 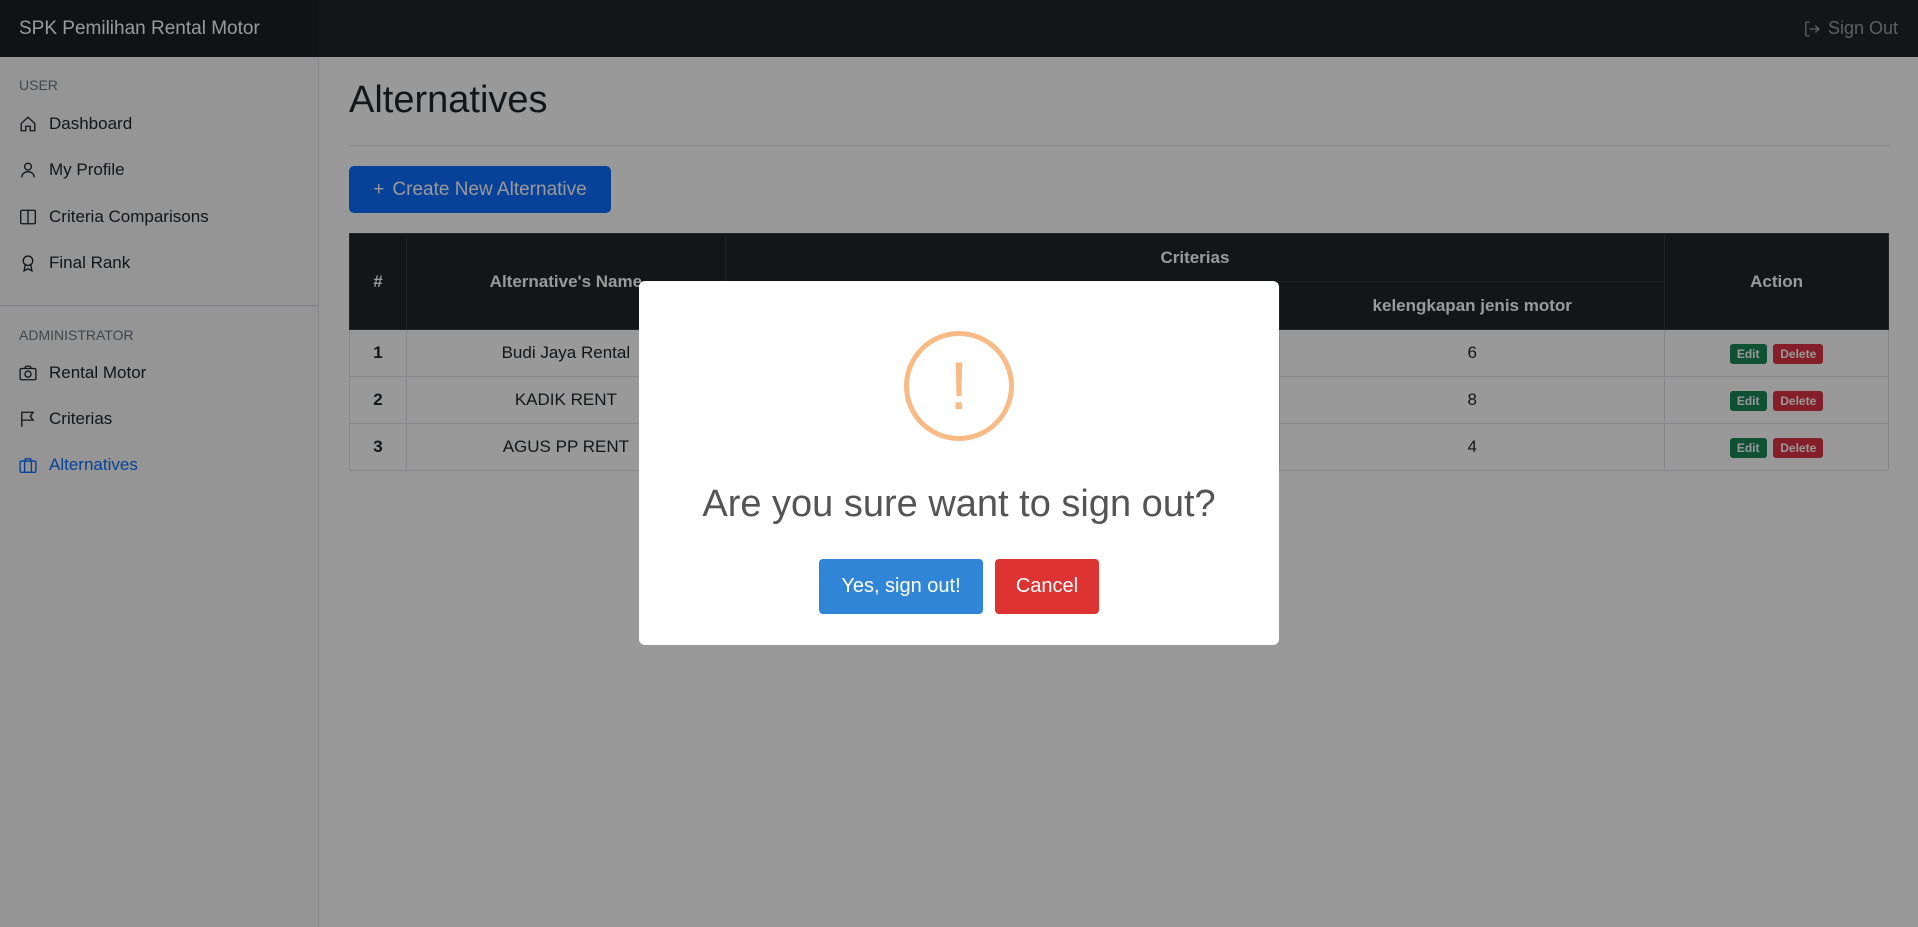 I want to click on warning-mark: !, so click(x=959, y=386).